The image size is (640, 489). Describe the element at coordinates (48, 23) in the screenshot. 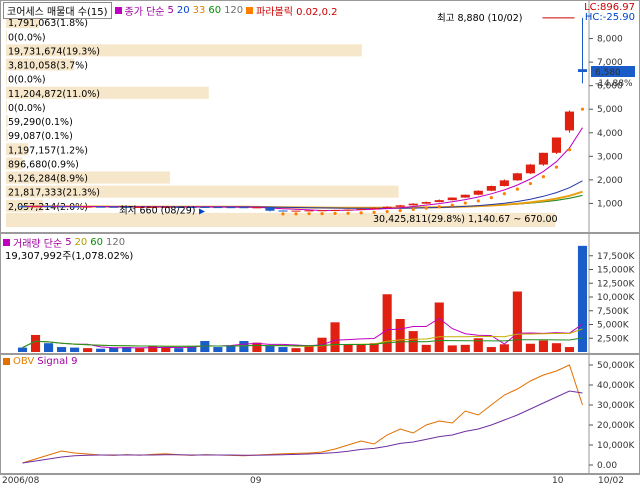

I see `volume-profile-label: 1,791,063(1.8%)` at that location.